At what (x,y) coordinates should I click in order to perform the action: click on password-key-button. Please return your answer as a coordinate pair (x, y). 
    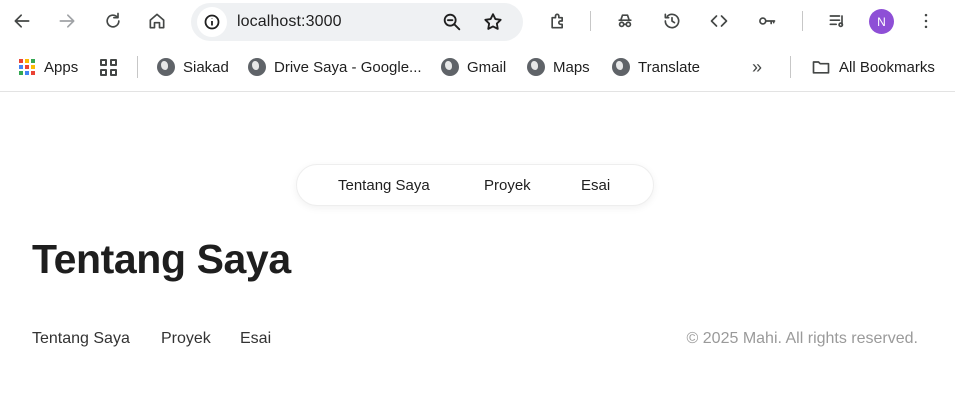
    Looking at the image, I should click on (767, 21).